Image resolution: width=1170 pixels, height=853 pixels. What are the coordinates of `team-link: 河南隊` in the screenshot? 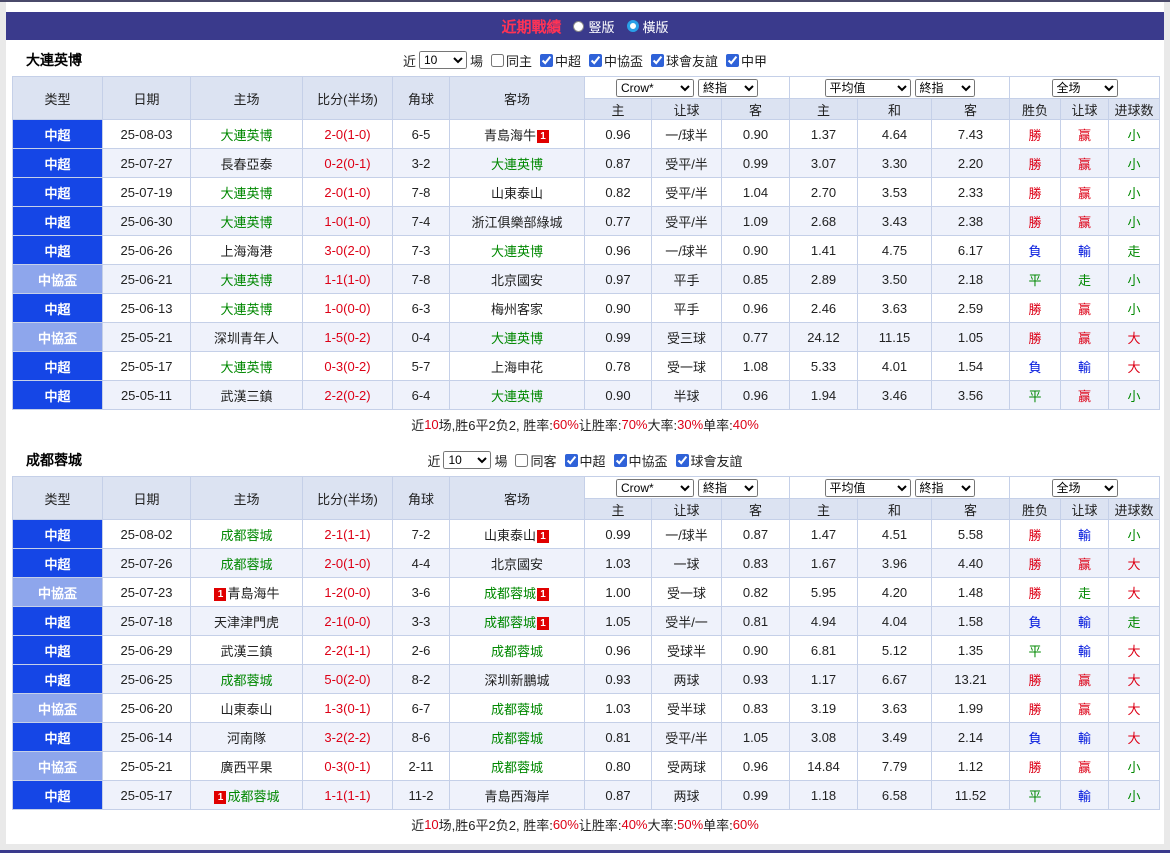 It's located at (246, 738).